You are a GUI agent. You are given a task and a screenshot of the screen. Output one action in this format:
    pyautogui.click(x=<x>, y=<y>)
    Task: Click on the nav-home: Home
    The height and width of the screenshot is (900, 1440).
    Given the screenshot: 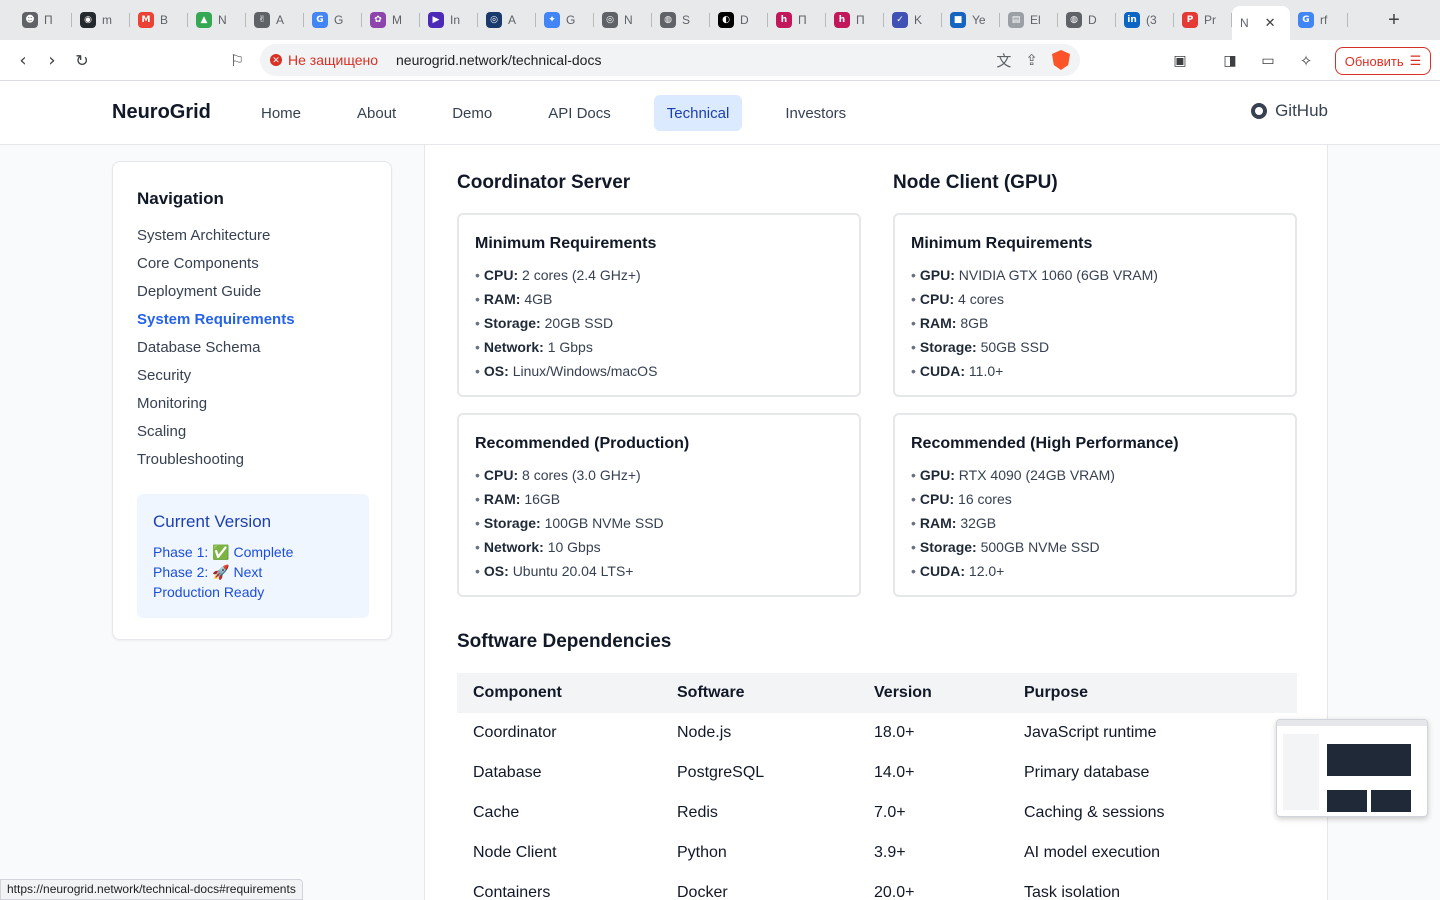 What is the action you would take?
    pyautogui.click(x=281, y=113)
    